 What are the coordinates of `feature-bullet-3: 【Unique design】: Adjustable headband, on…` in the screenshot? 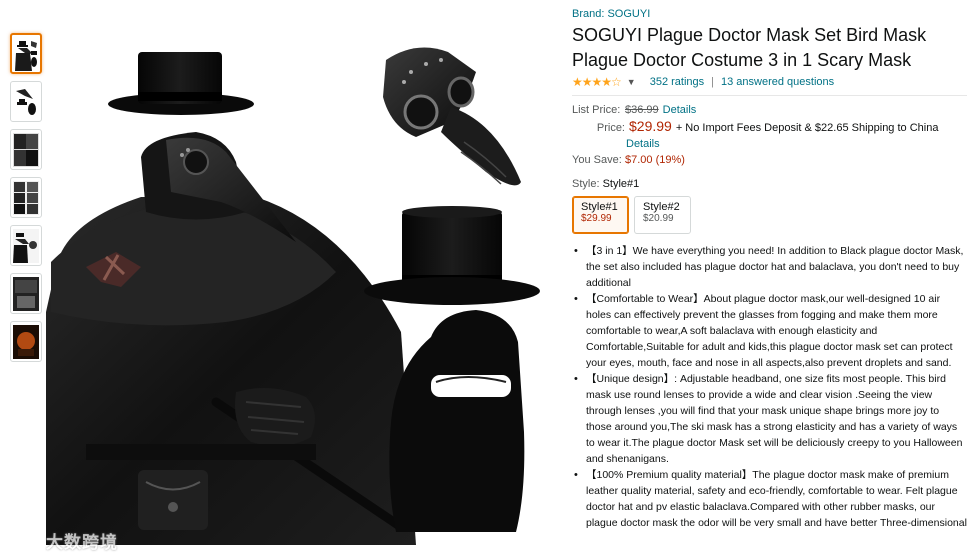 It's located at (769, 419).